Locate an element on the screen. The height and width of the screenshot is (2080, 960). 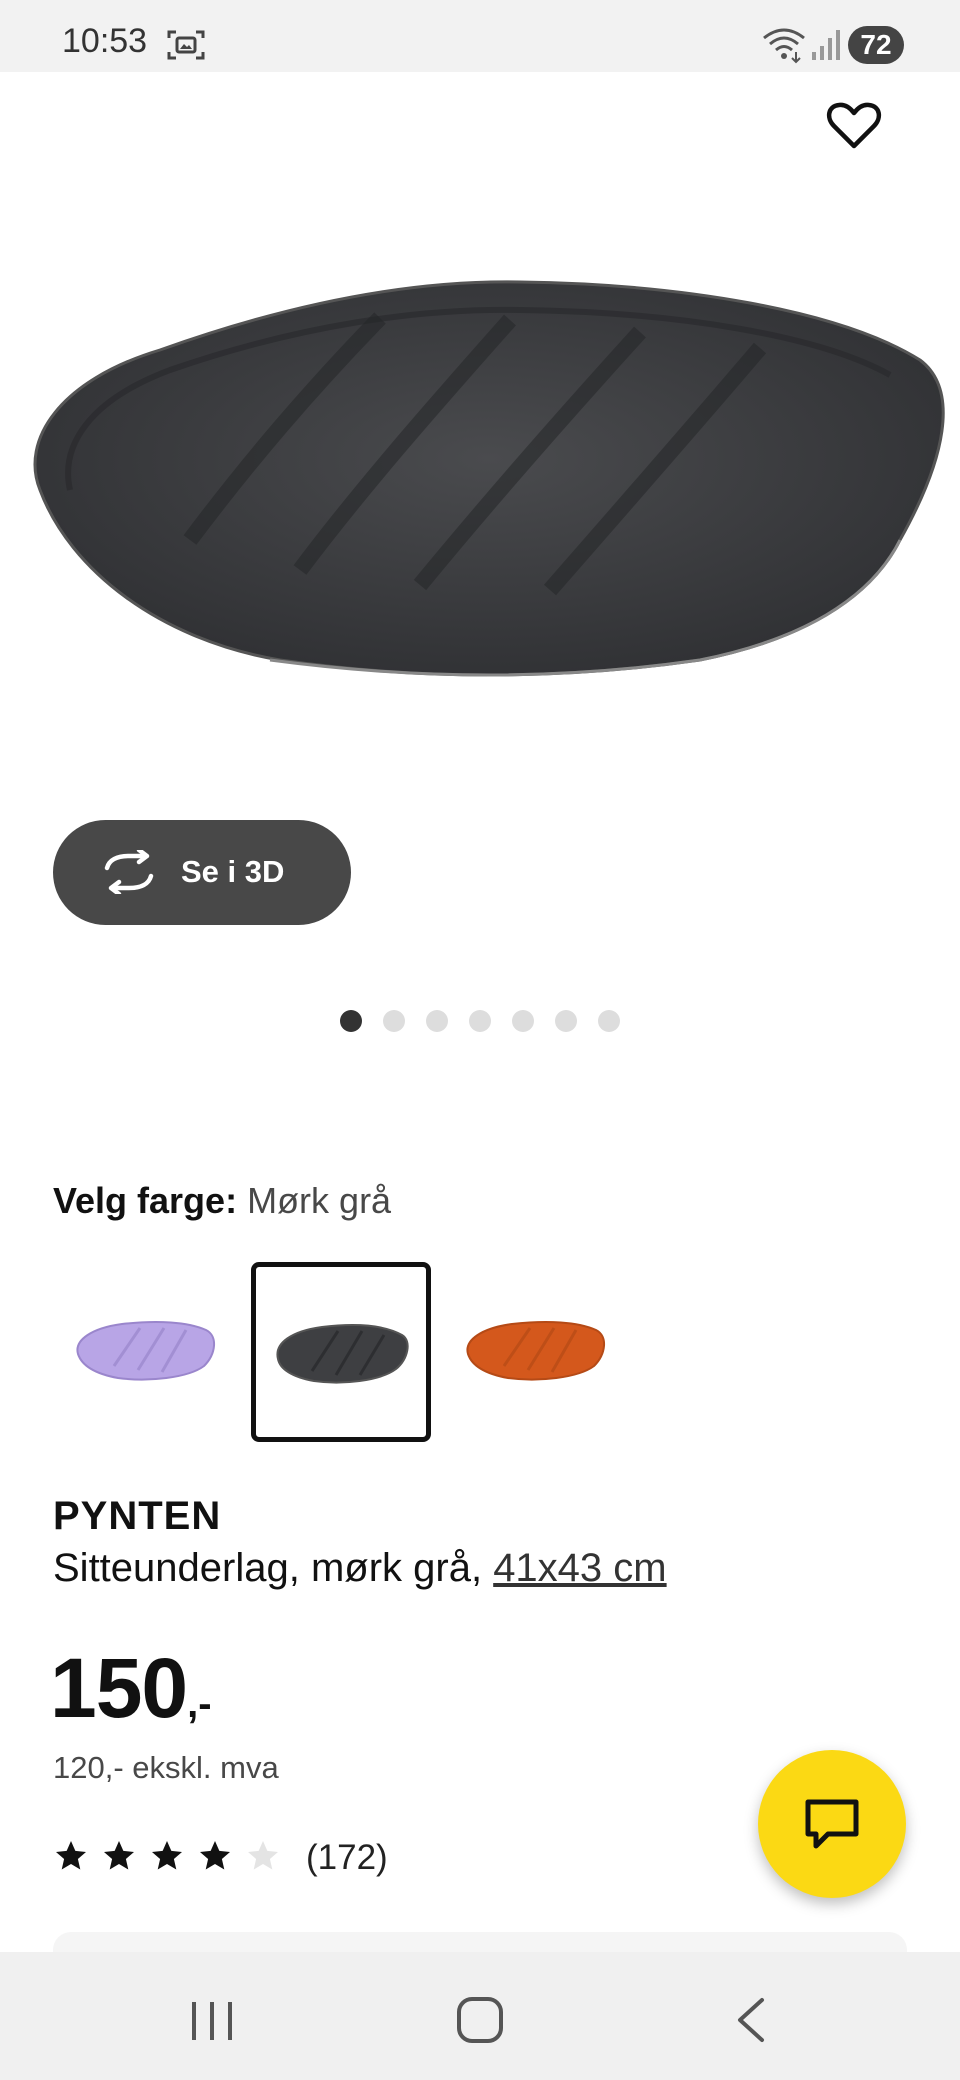
chat-button is located at coordinates (832, 1824).